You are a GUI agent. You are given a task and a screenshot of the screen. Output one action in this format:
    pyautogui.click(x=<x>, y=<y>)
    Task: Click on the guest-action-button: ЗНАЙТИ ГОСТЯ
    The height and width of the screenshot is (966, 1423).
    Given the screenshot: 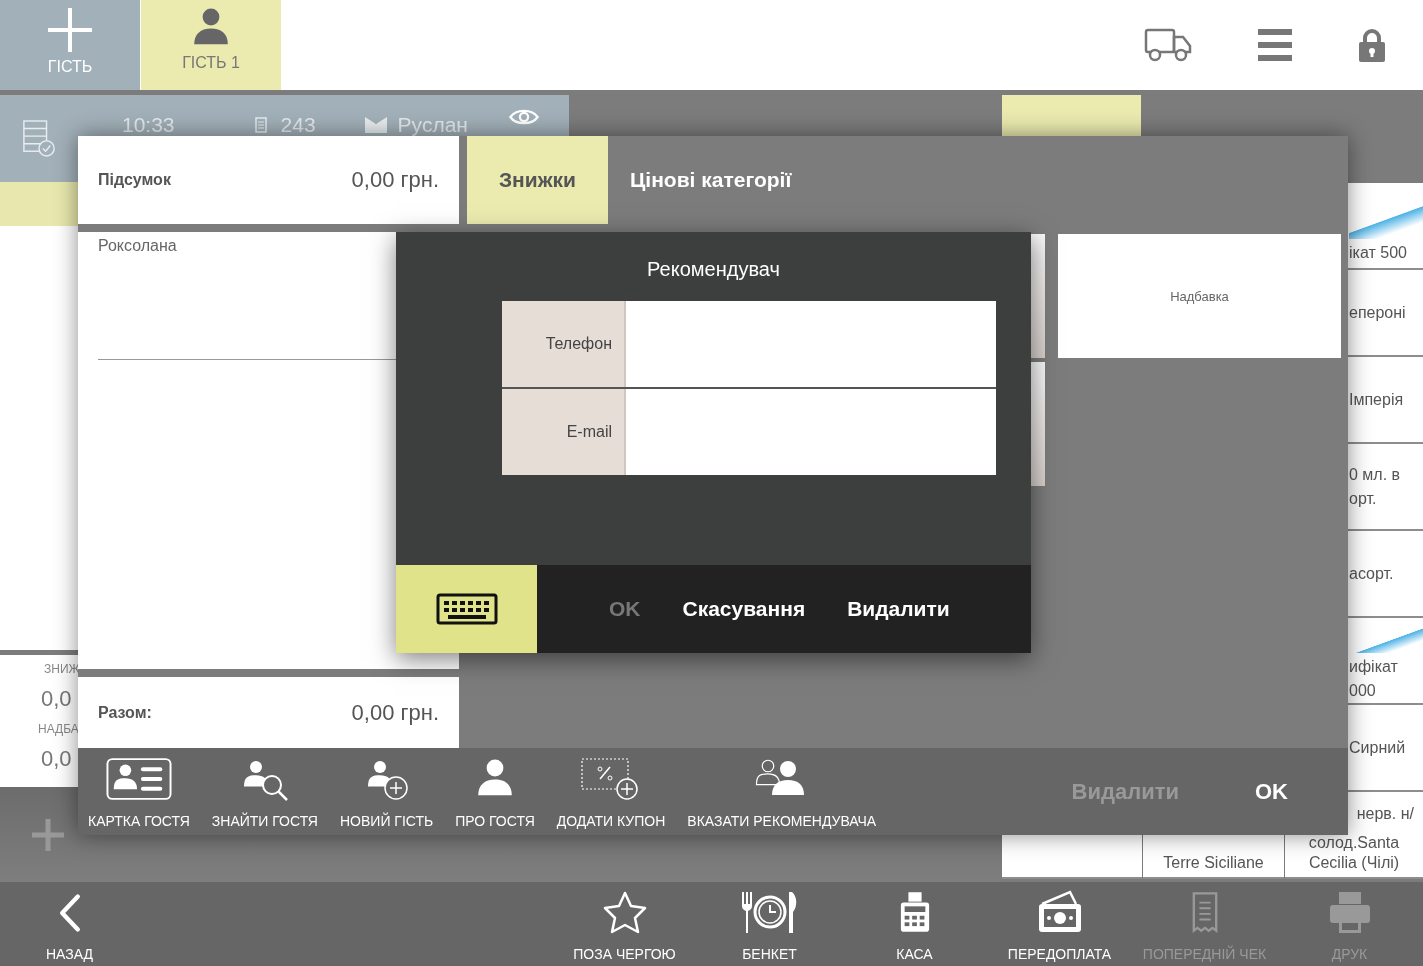 What is the action you would take?
    pyautogui.click(x=264, y=791)
    